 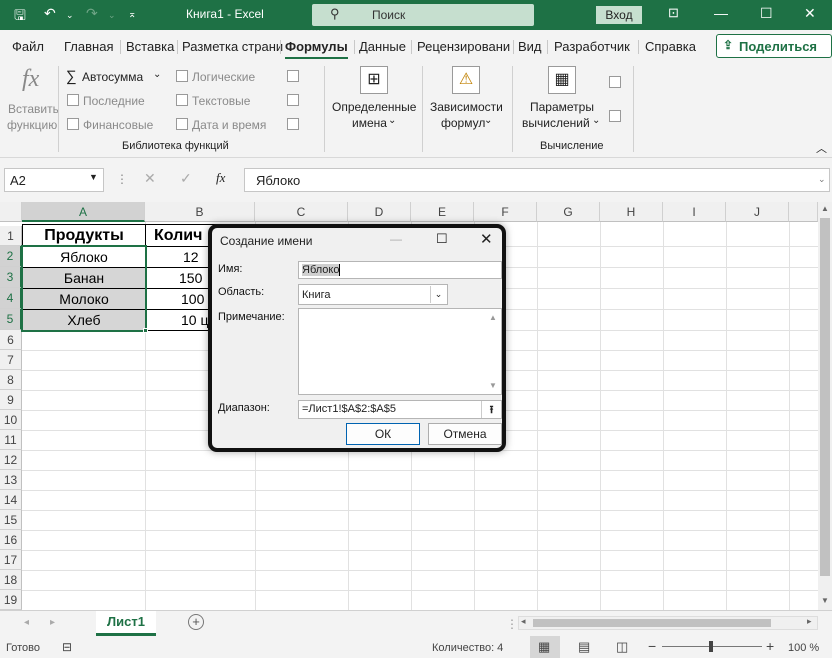 I want to click on maximize-icon: ☐, so click(x=766, y=13).